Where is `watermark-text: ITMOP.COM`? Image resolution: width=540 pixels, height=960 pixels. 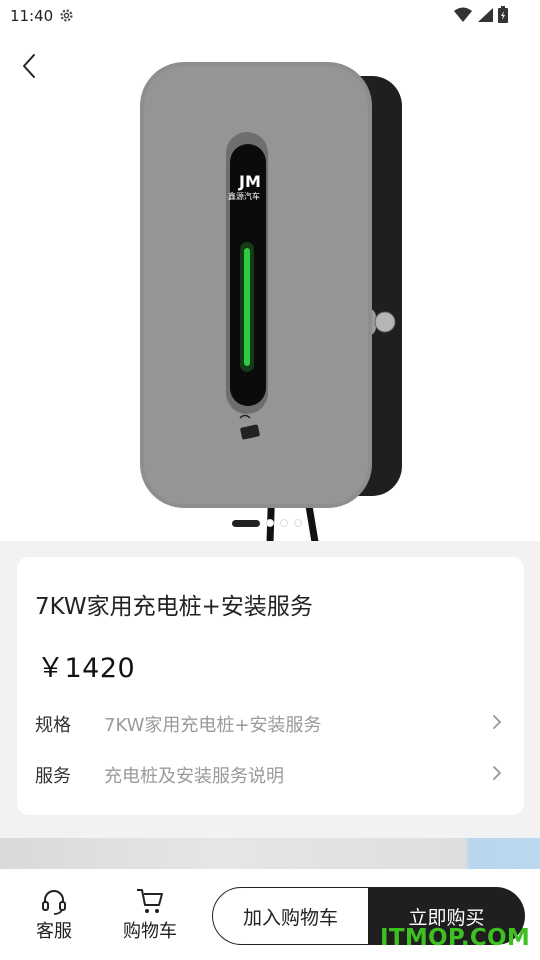
watermark-text: ITMOP.COM is located at coordinates (455, 938).